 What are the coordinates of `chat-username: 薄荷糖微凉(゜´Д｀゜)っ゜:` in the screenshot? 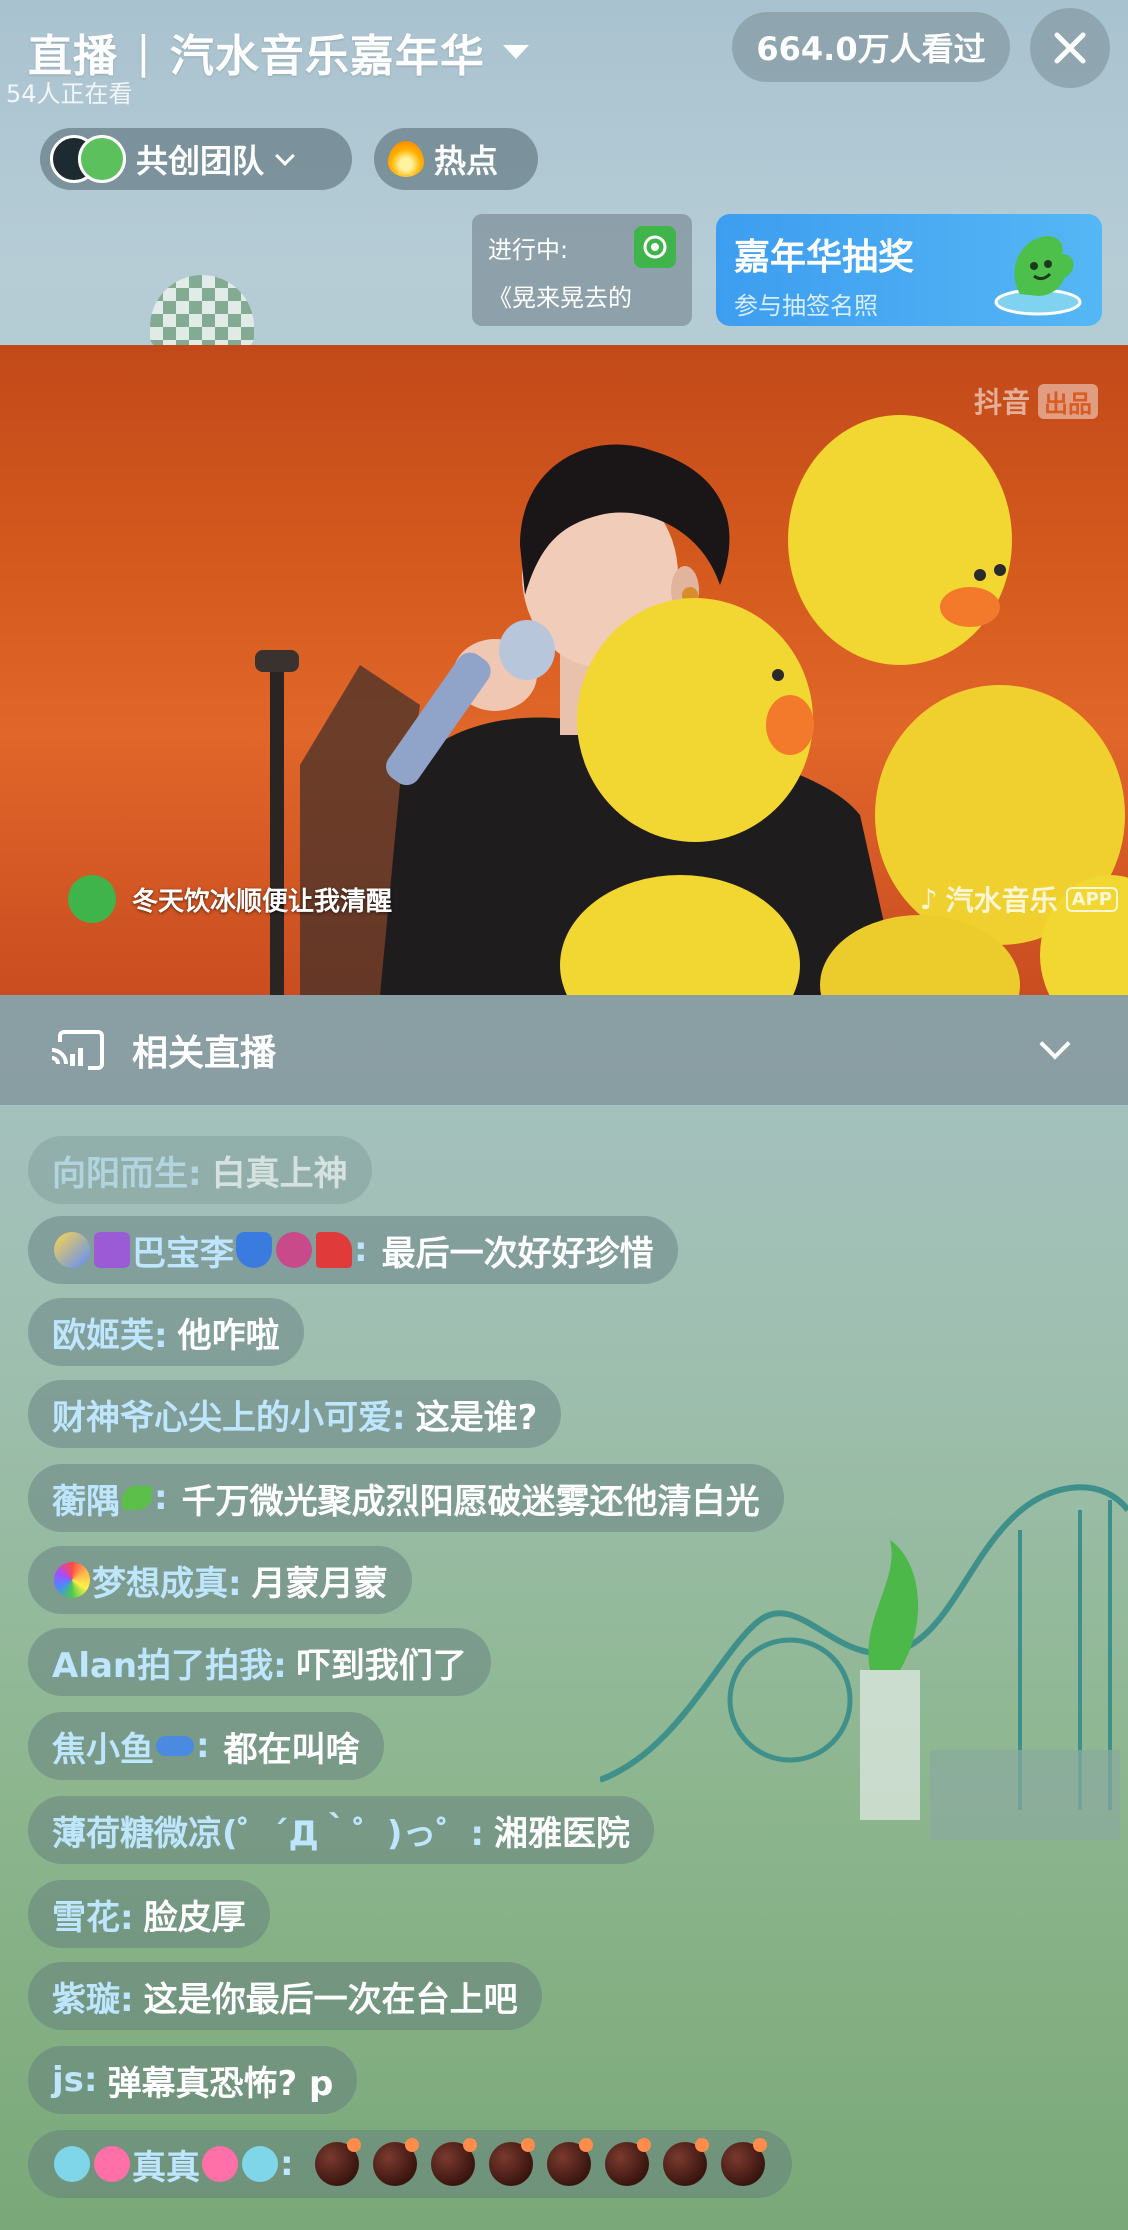 It's located at (268, 1830).